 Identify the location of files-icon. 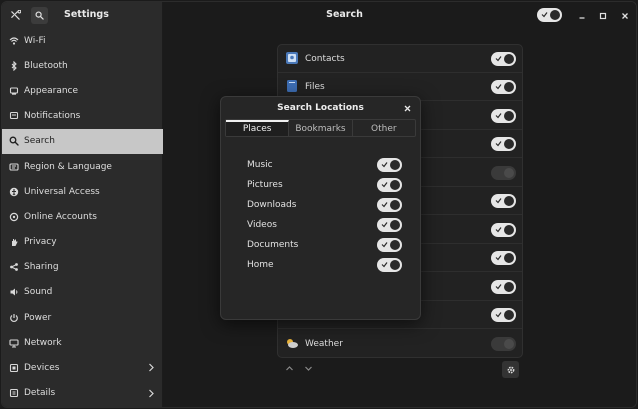
(292, 86).